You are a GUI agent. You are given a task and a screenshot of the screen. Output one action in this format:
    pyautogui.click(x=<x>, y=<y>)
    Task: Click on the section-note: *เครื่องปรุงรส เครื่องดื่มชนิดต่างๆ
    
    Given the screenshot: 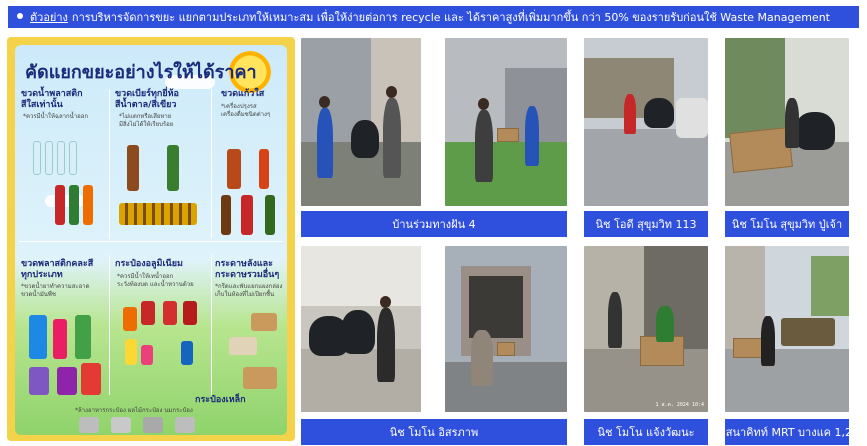 What is the action you would take?
    pyautogui.click(x=246, y=110)
    